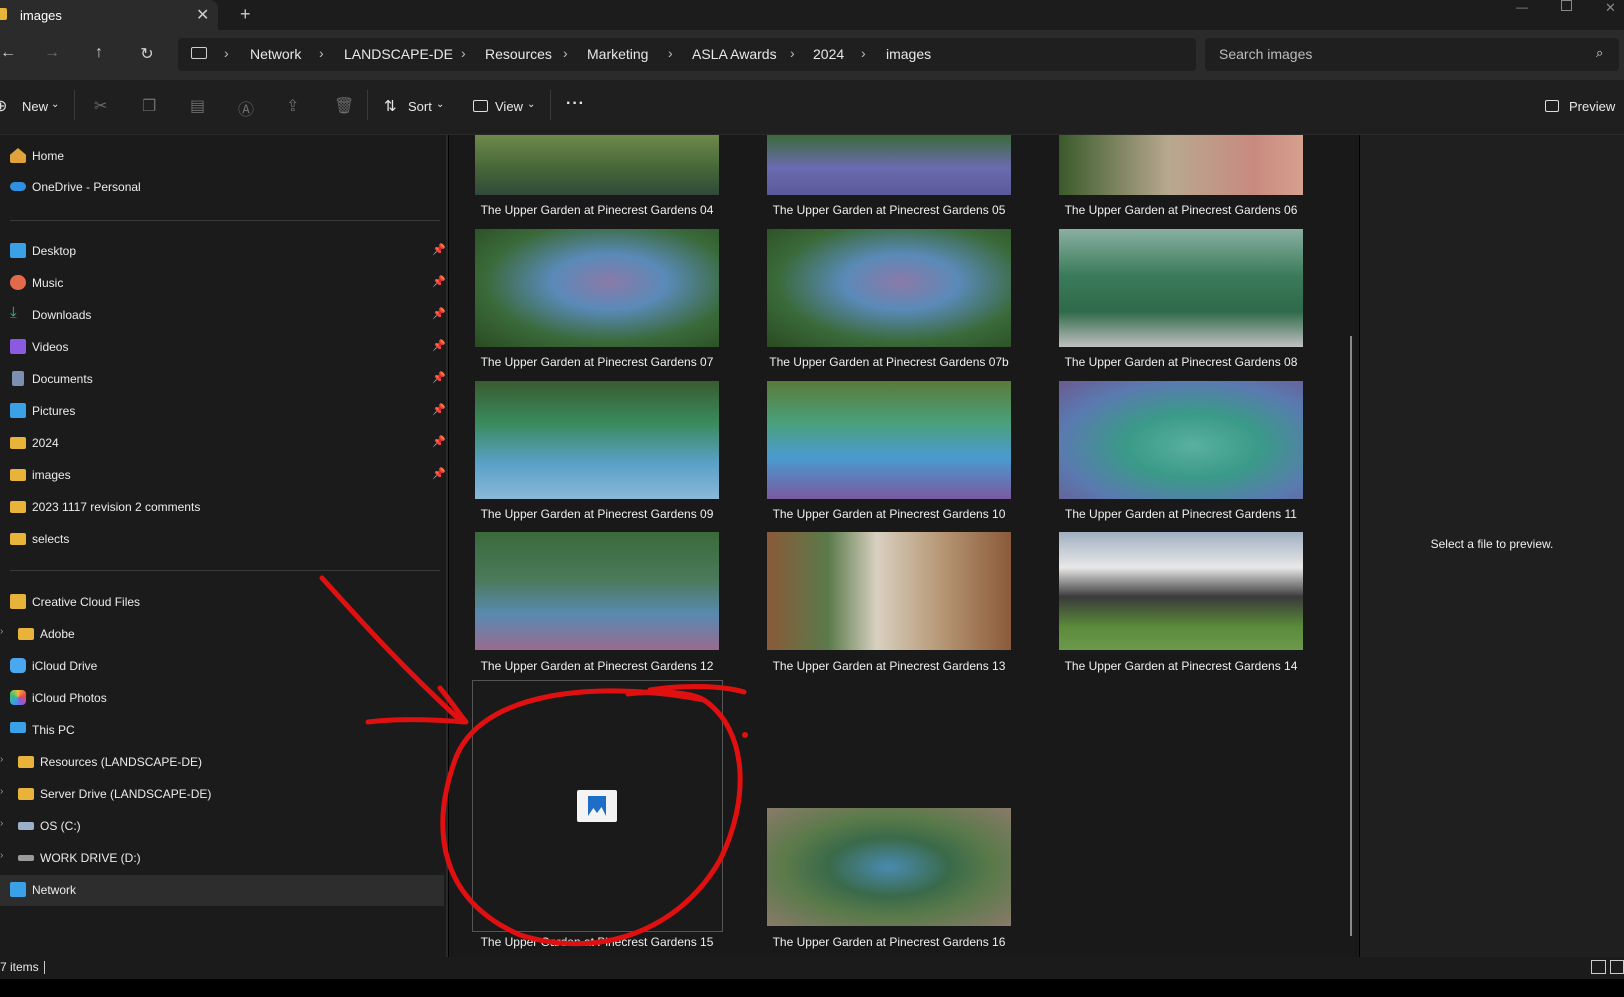  What do you see at coordinates (1492, 544) in the screenshot?
I see `preview-message: Select a file to preview.` at bounding box center [1492, 544].